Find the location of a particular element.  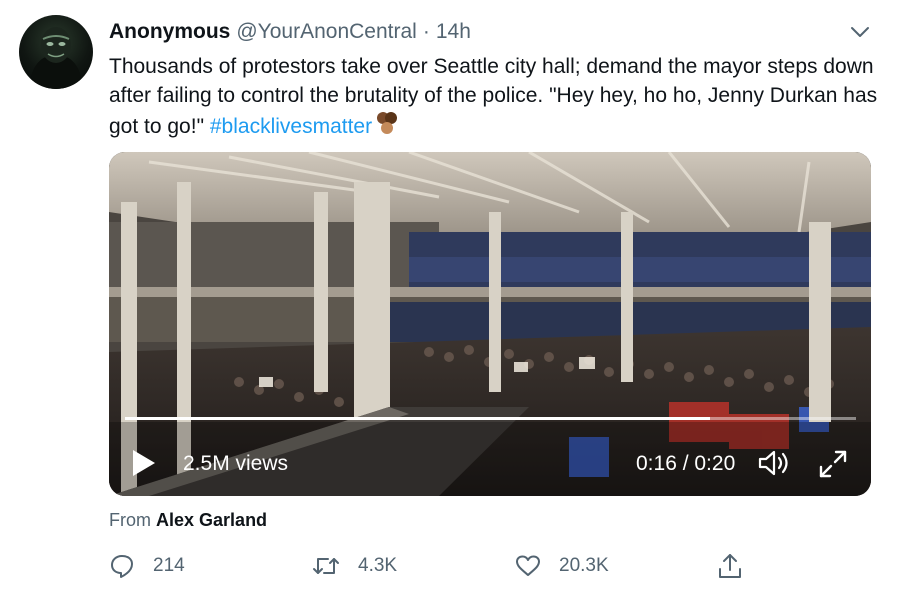

volume-icon is located at coordinates (775, 463).